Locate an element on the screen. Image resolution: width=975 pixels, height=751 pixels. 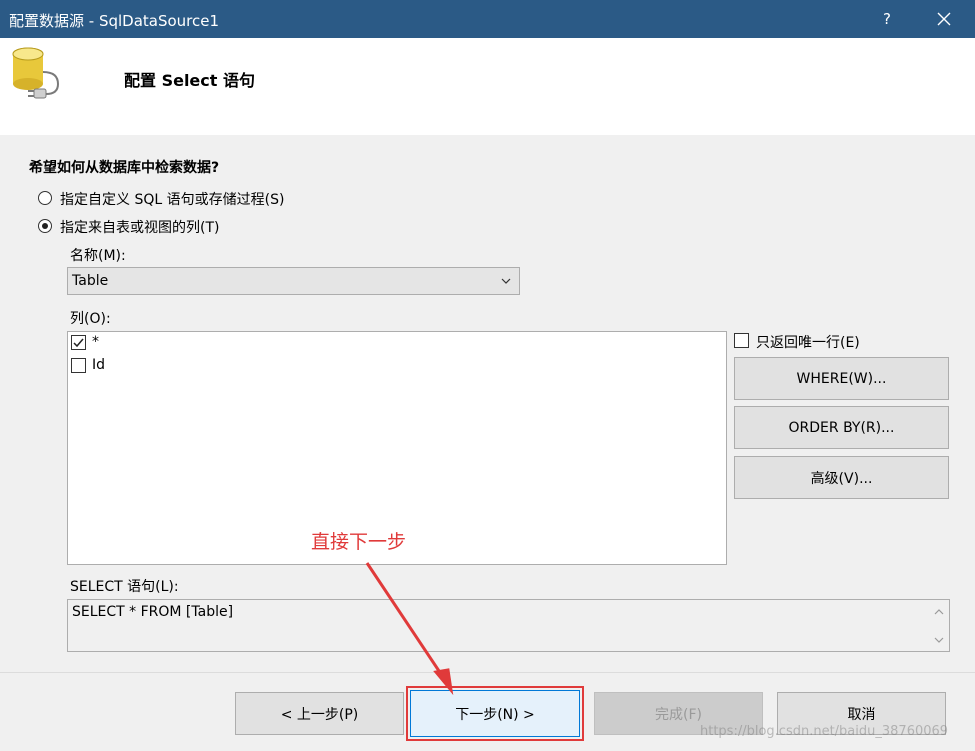
sql-statement-text: SELECT * FROM [Table] is located at coordinates (153, 612).